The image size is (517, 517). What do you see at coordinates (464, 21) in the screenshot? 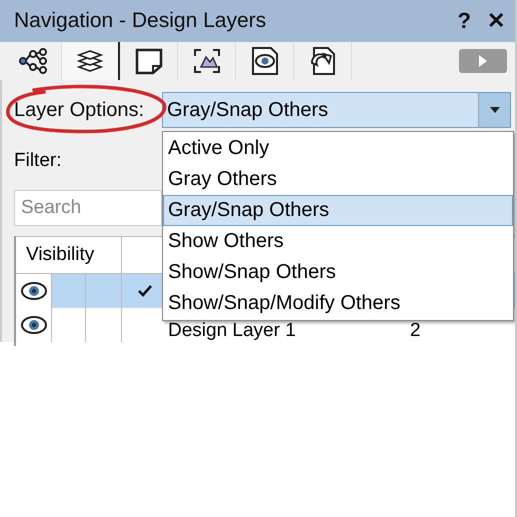
I see `help-button: ?` at bounding box center [464, 21].